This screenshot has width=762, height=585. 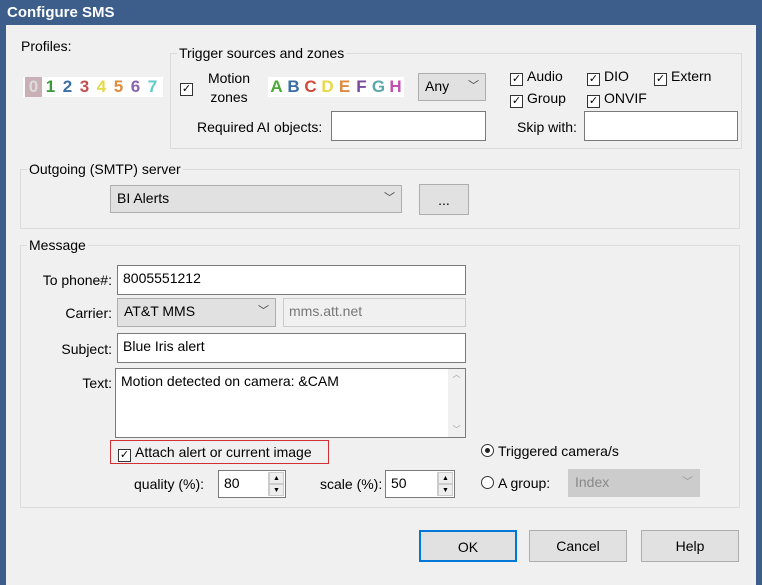 What do you see at coordinates (395, 87) in the screenshot?
I see `zone-H: H` at bounding box center [395, 87].